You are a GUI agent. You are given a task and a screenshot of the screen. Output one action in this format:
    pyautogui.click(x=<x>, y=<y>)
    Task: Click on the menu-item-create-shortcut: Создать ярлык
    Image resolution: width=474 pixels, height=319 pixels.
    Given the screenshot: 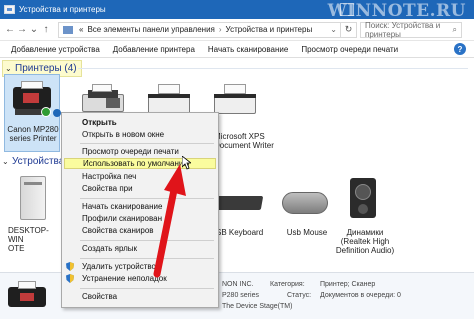 What is the action you would take?
    pyautogui.click(x=140, y=248)
    